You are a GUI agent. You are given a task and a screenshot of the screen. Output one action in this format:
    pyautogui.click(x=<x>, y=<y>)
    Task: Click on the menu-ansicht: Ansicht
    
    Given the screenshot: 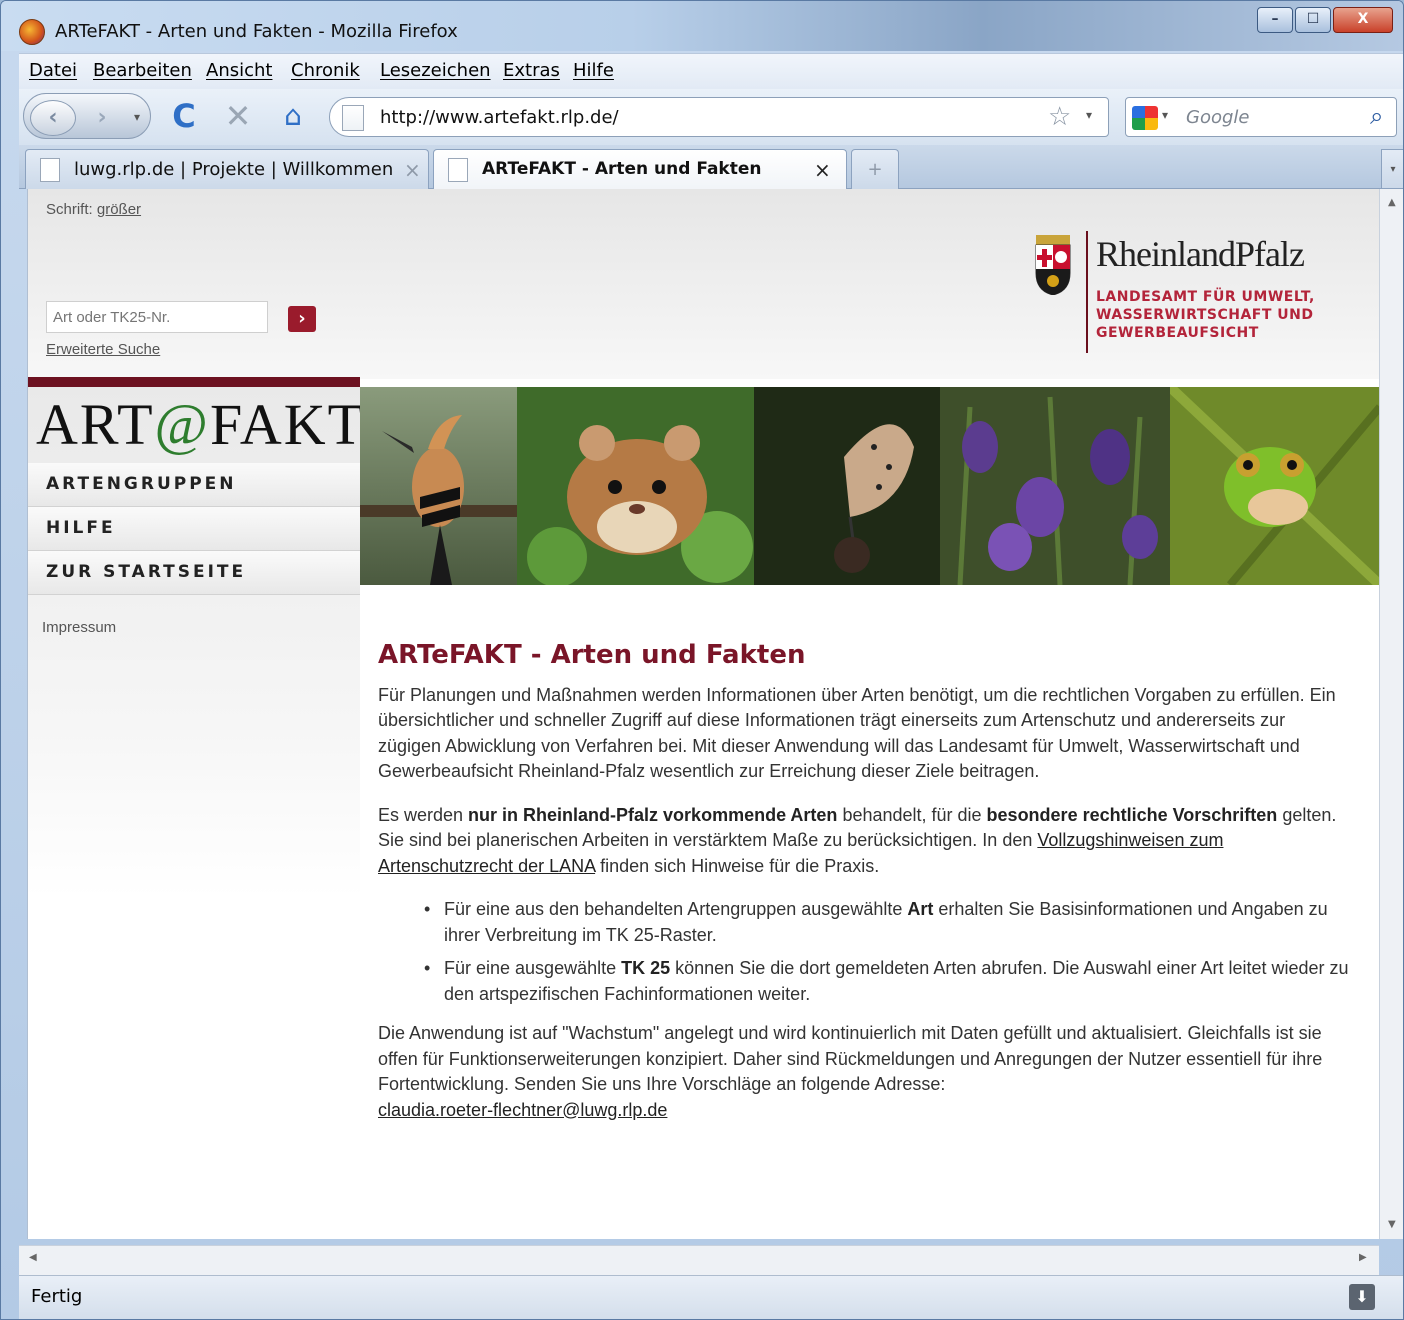 What is the action you would take?
    pyautogui.click(x=239, y=70)
    